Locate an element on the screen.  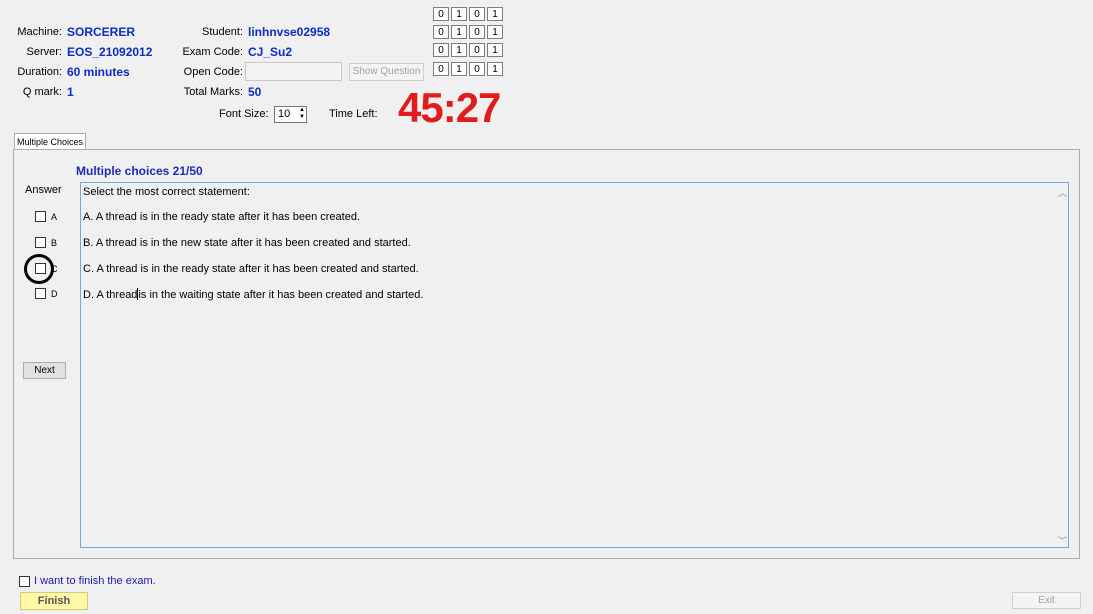
student-label: Student: is located at coordinates (222, 32).